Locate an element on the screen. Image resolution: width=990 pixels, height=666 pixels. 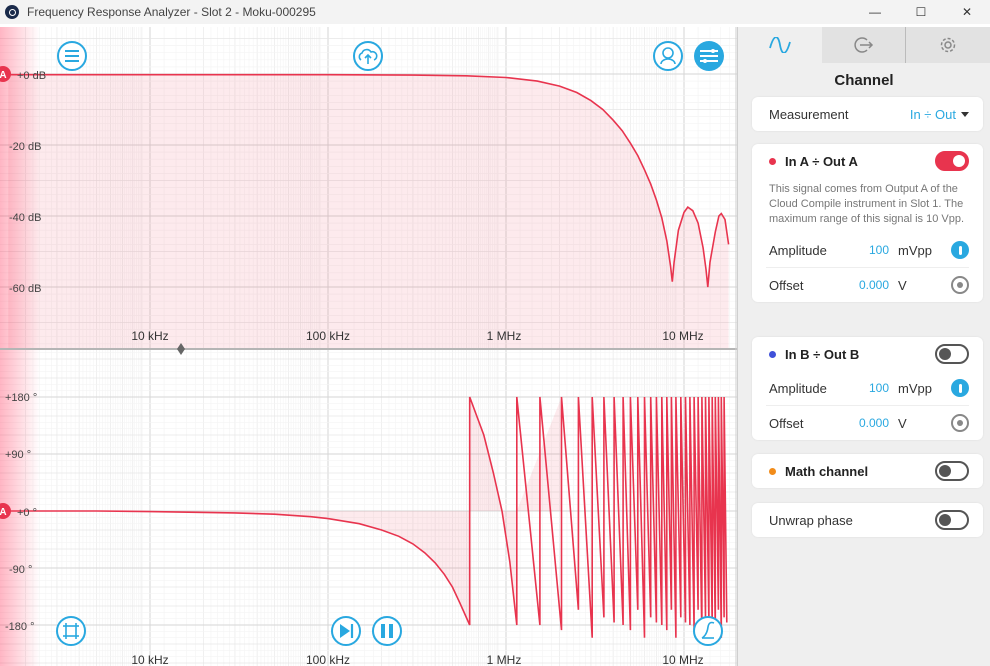
unwrap-phase-title: Unwrap phase is located at coordinates (811, 520).